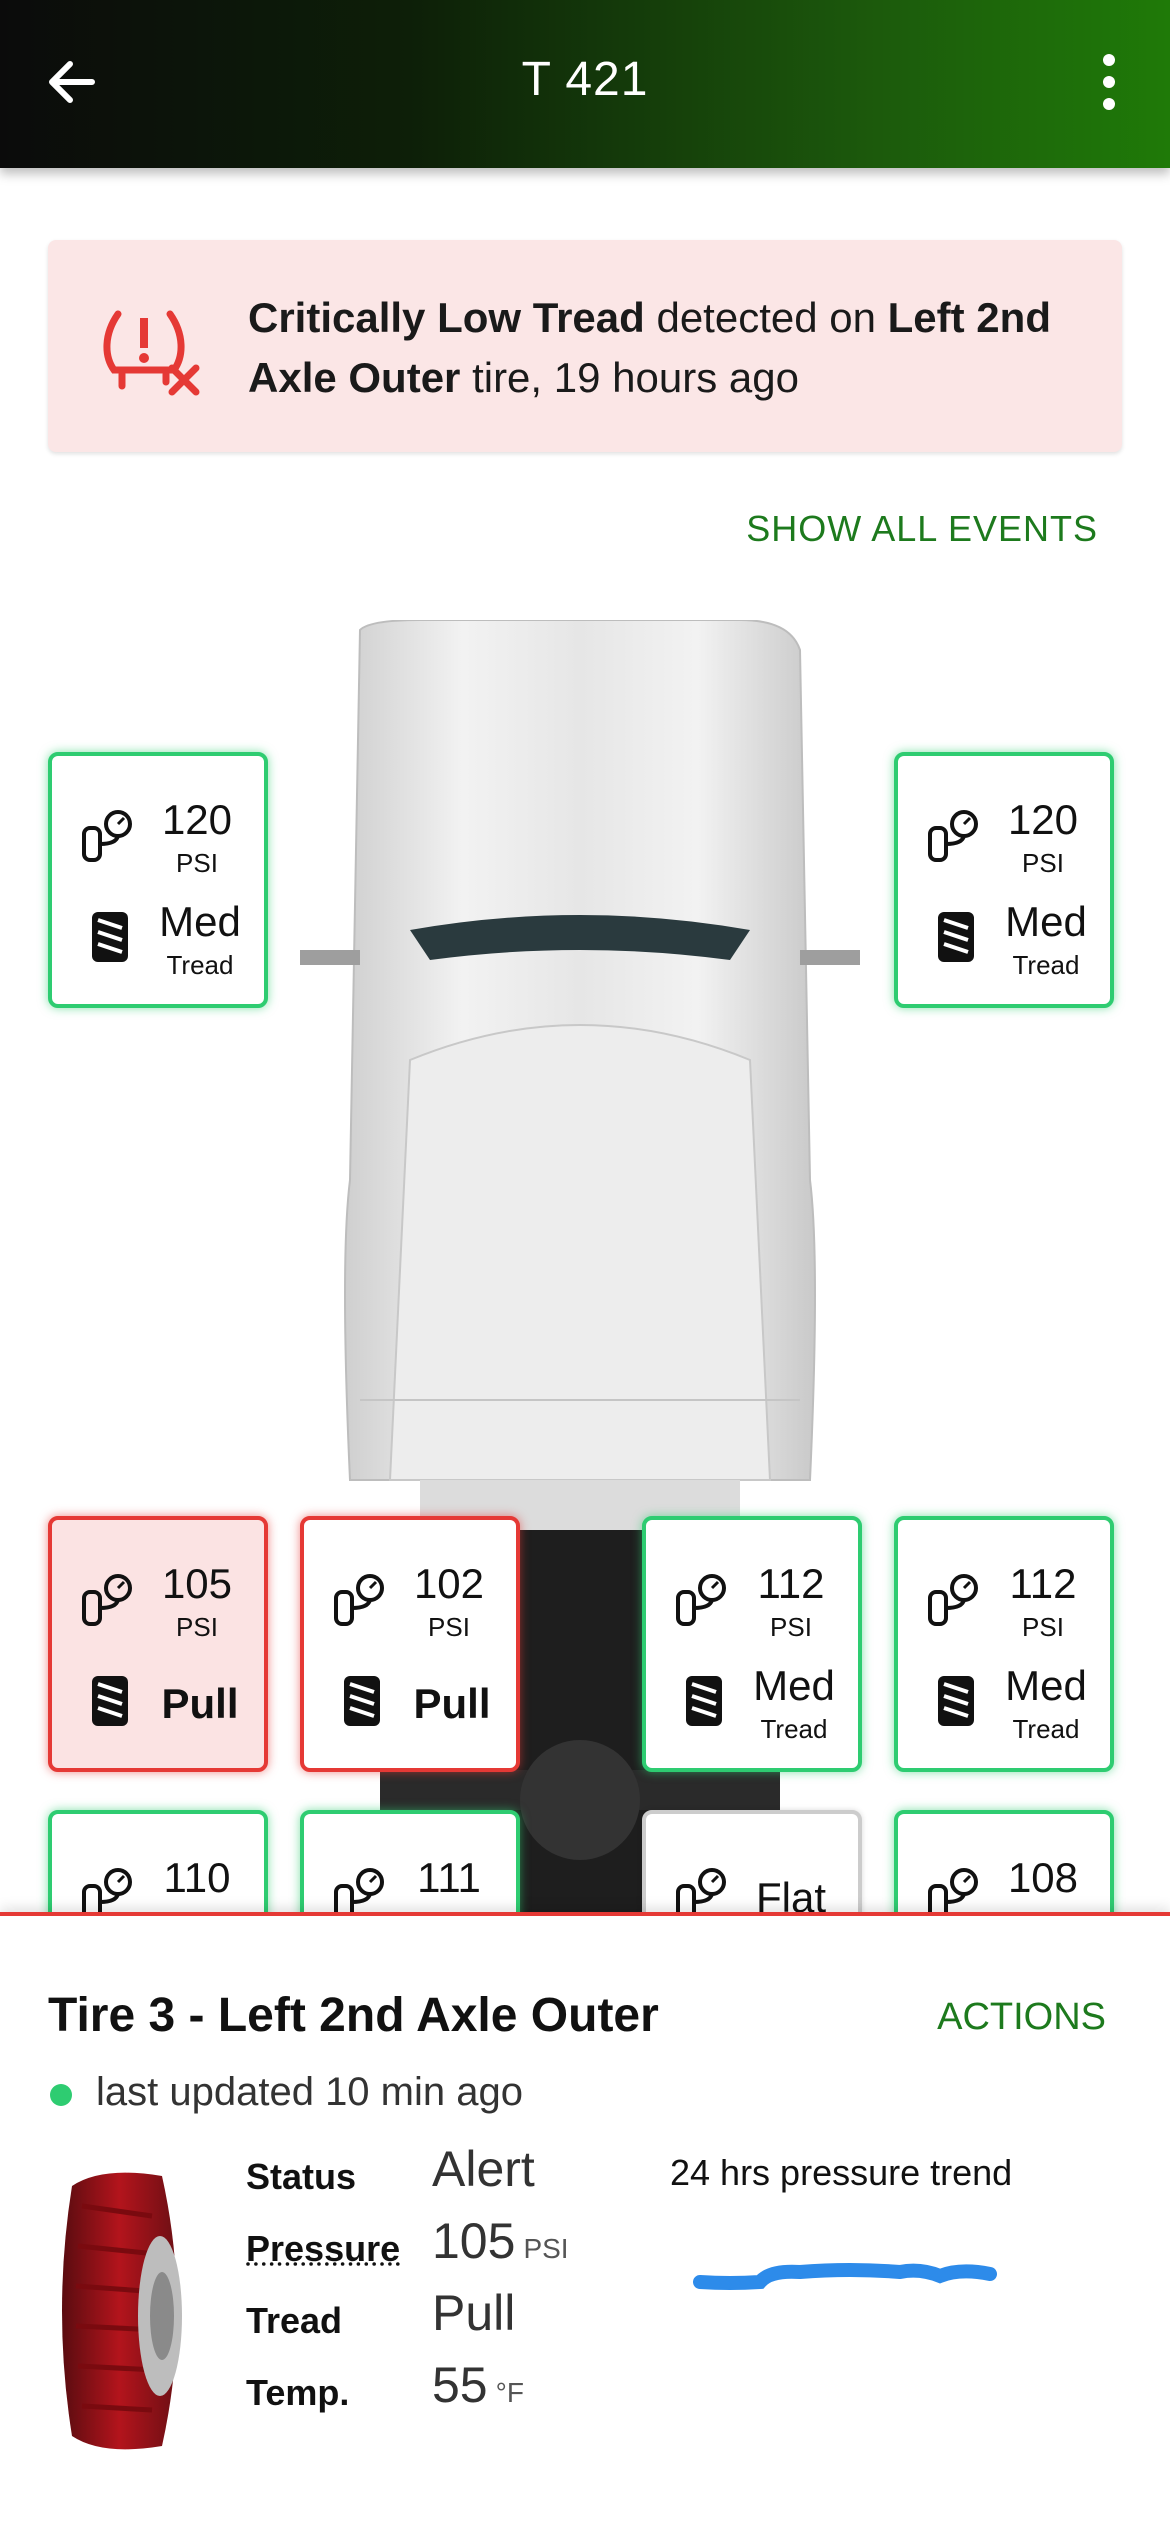 The image size is (1170, 2536). I want to click on tire-card-right-2nd-outer: 112 PSI Med Tread, so click(1004, 1644).